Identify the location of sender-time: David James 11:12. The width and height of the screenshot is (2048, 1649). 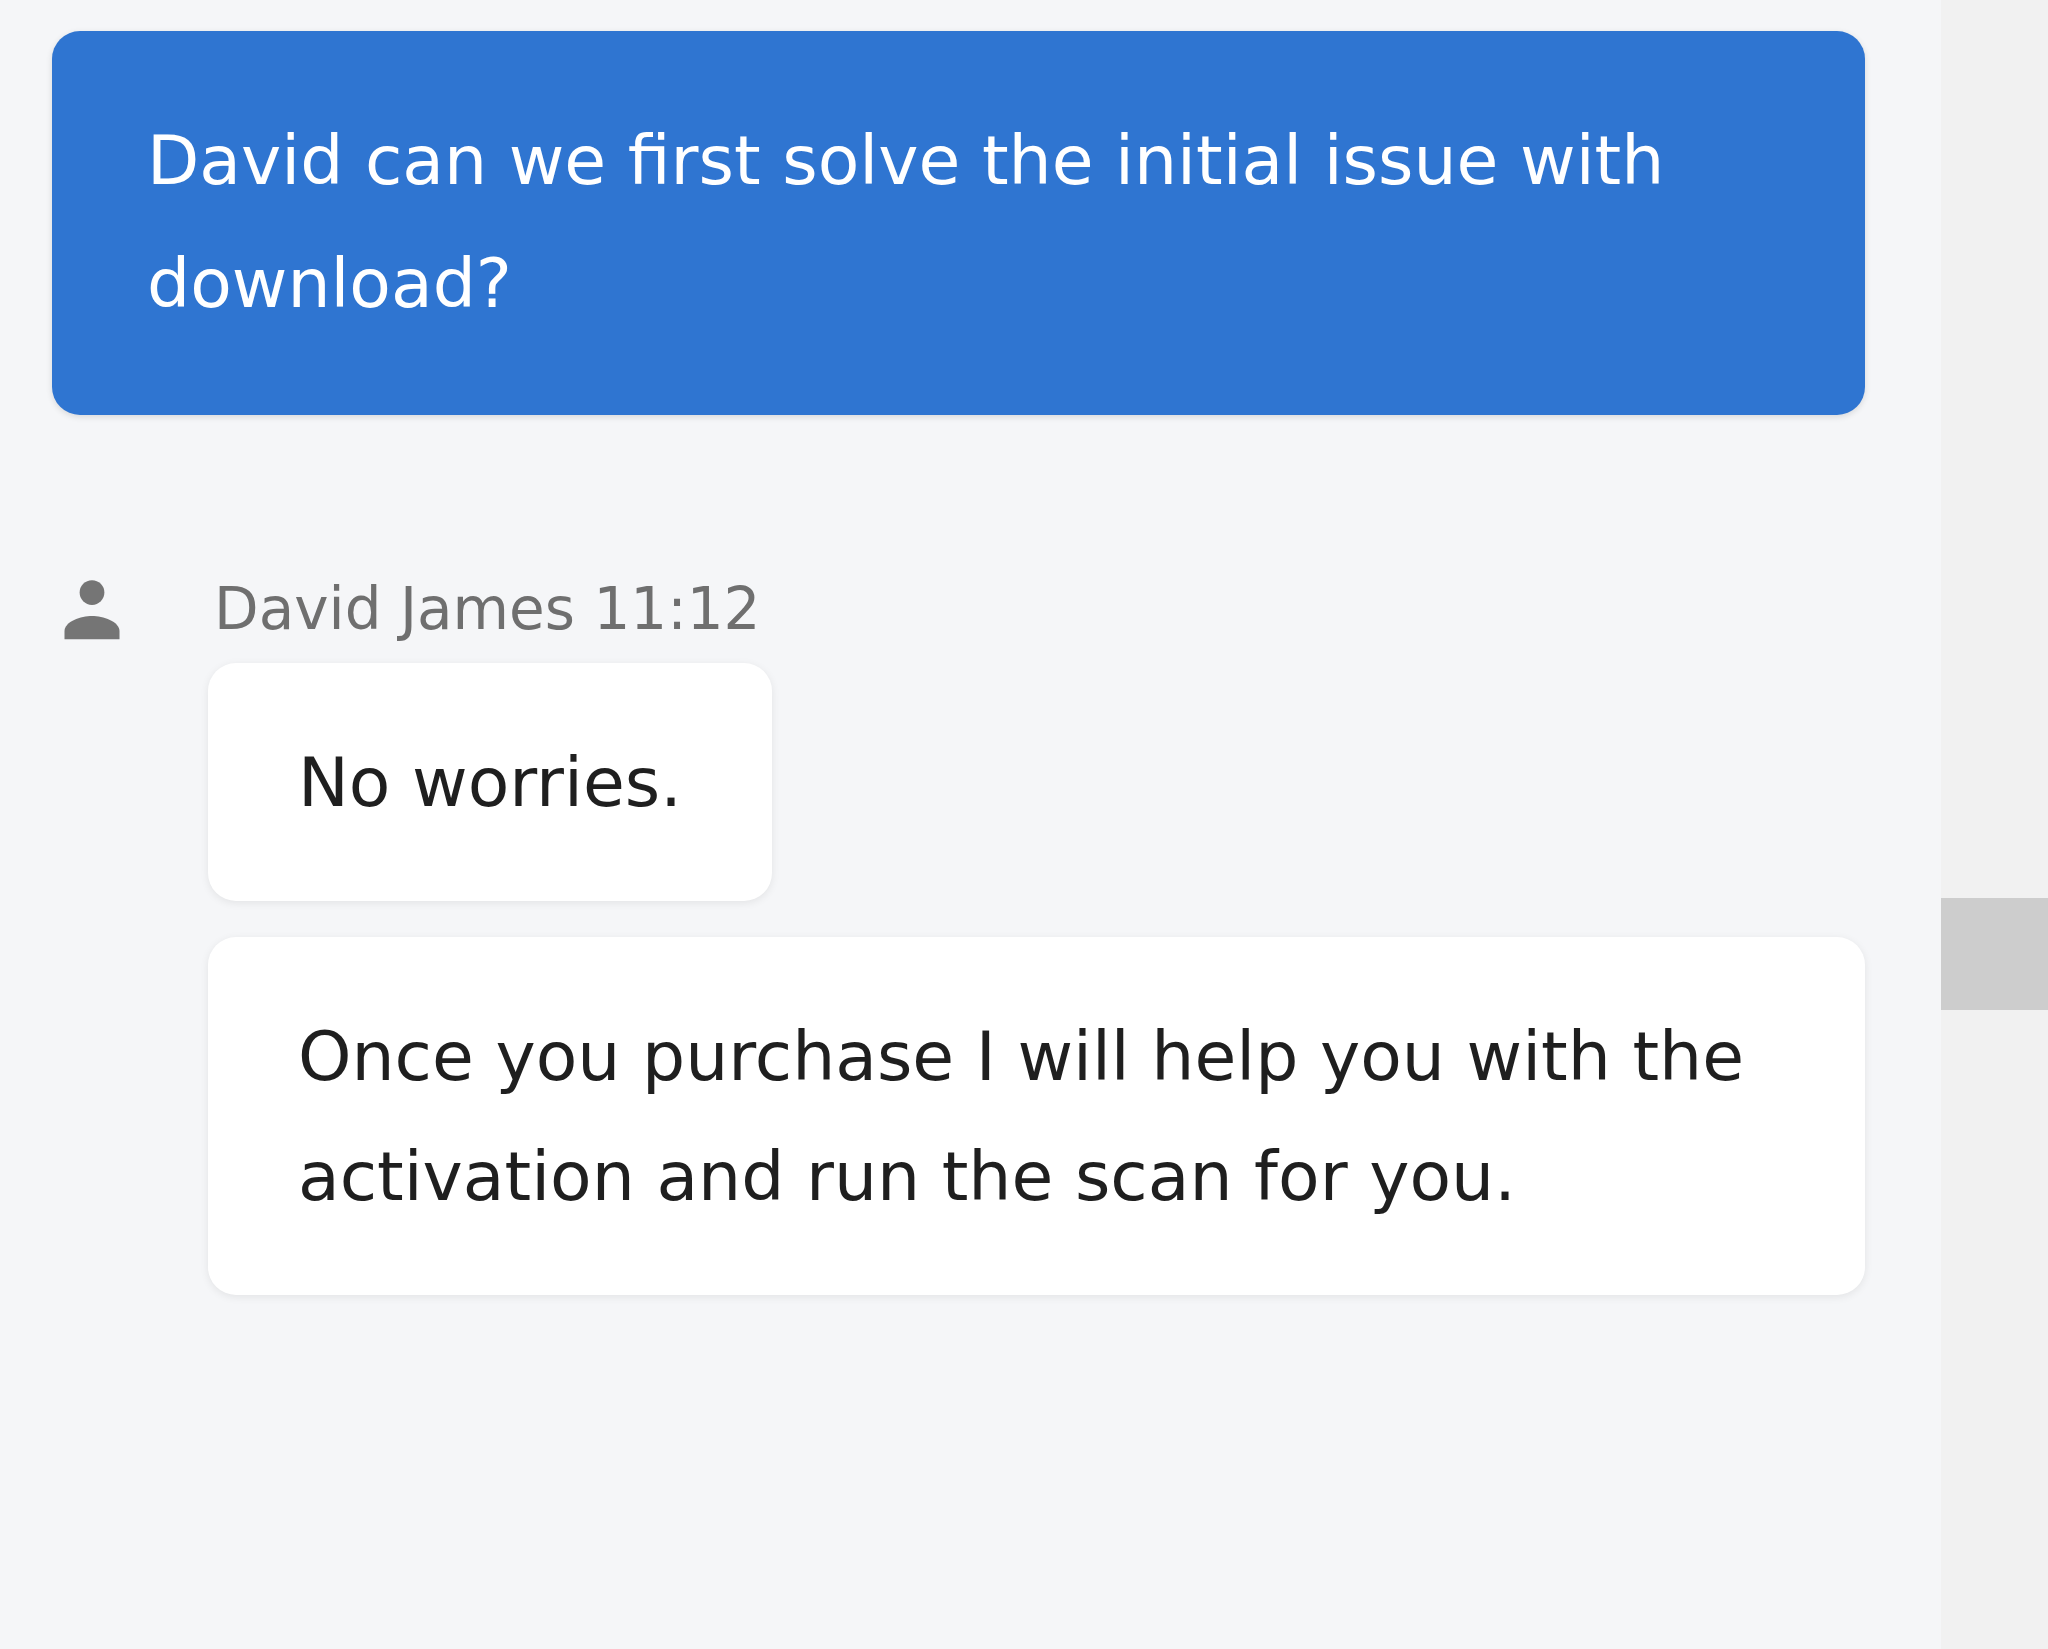
(487, 609).